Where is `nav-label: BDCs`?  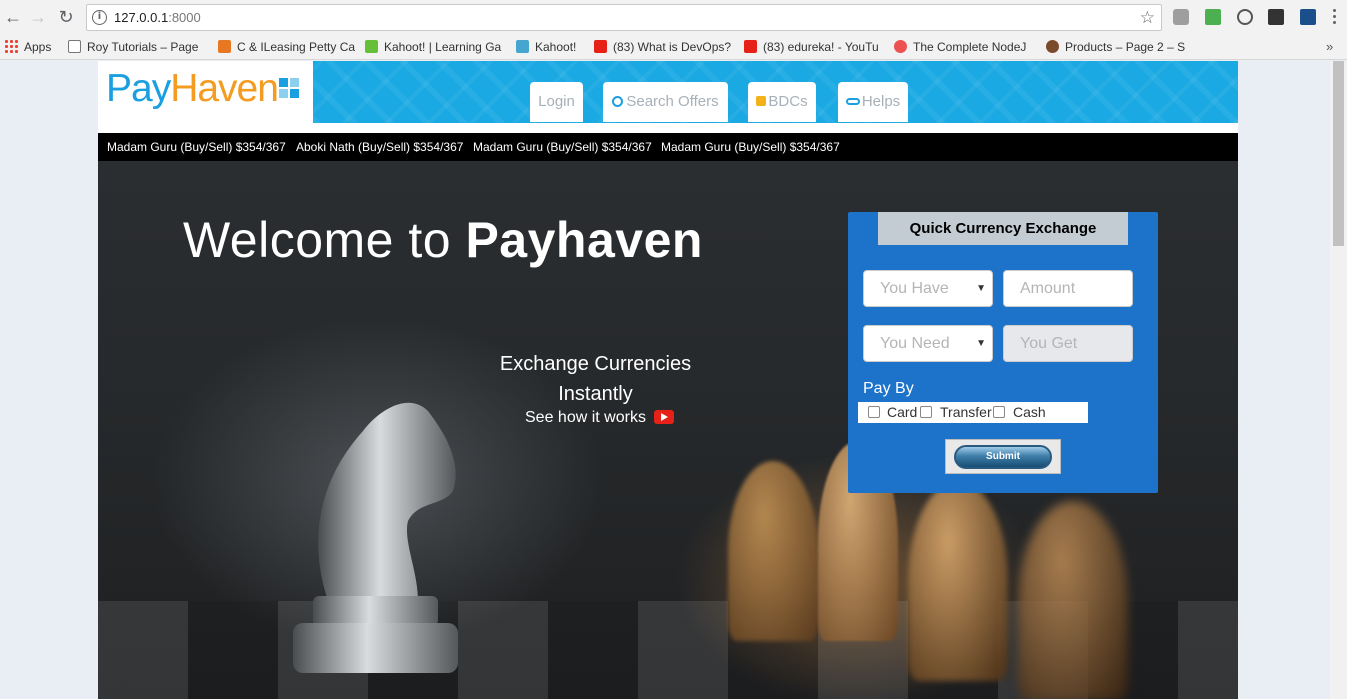
nav-label: BDCs is located at coordinates (788, 101).